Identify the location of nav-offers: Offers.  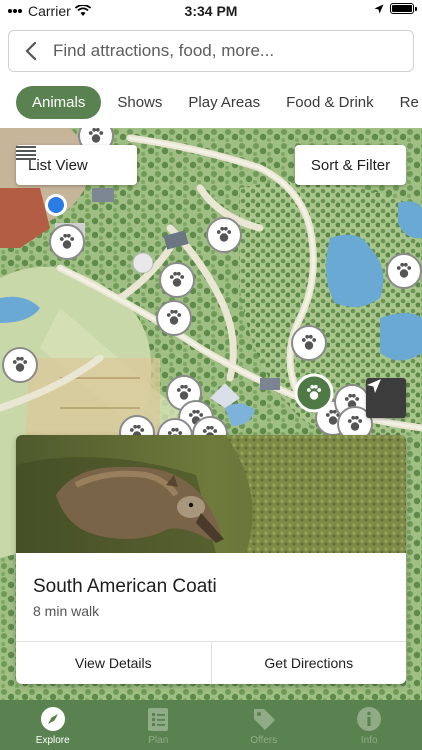
(264, 725).